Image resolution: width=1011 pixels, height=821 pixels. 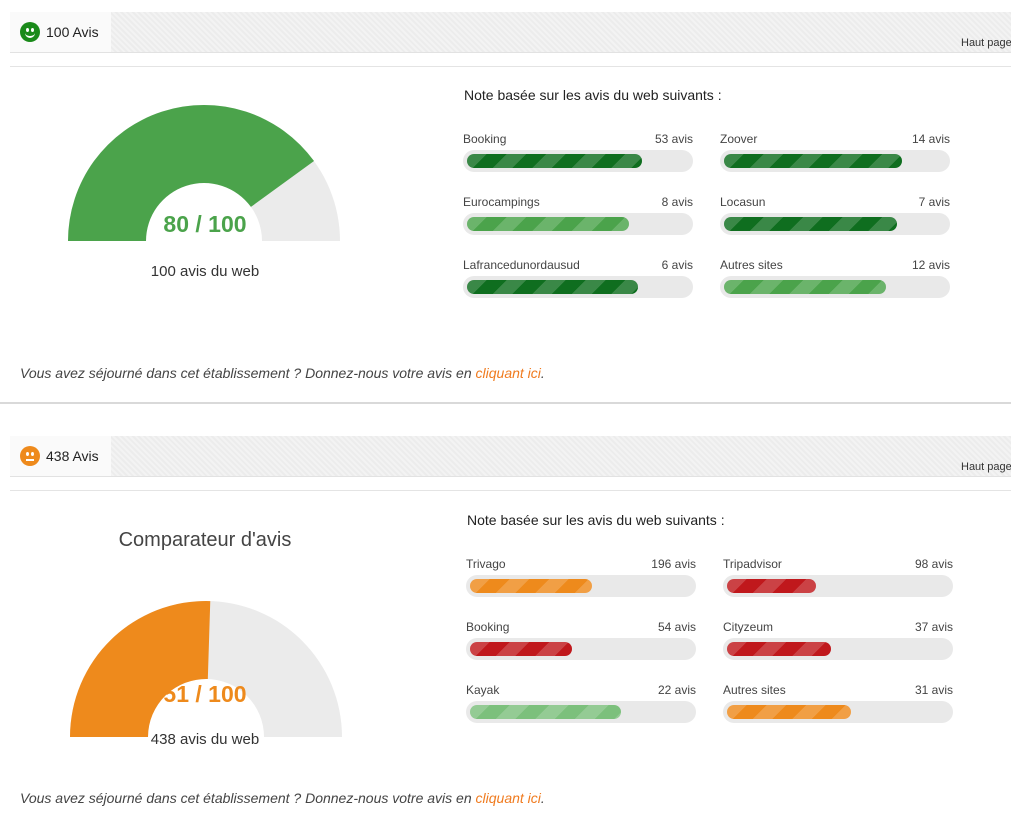 I want to click on gauge-svg, so click(x=206, y=669).